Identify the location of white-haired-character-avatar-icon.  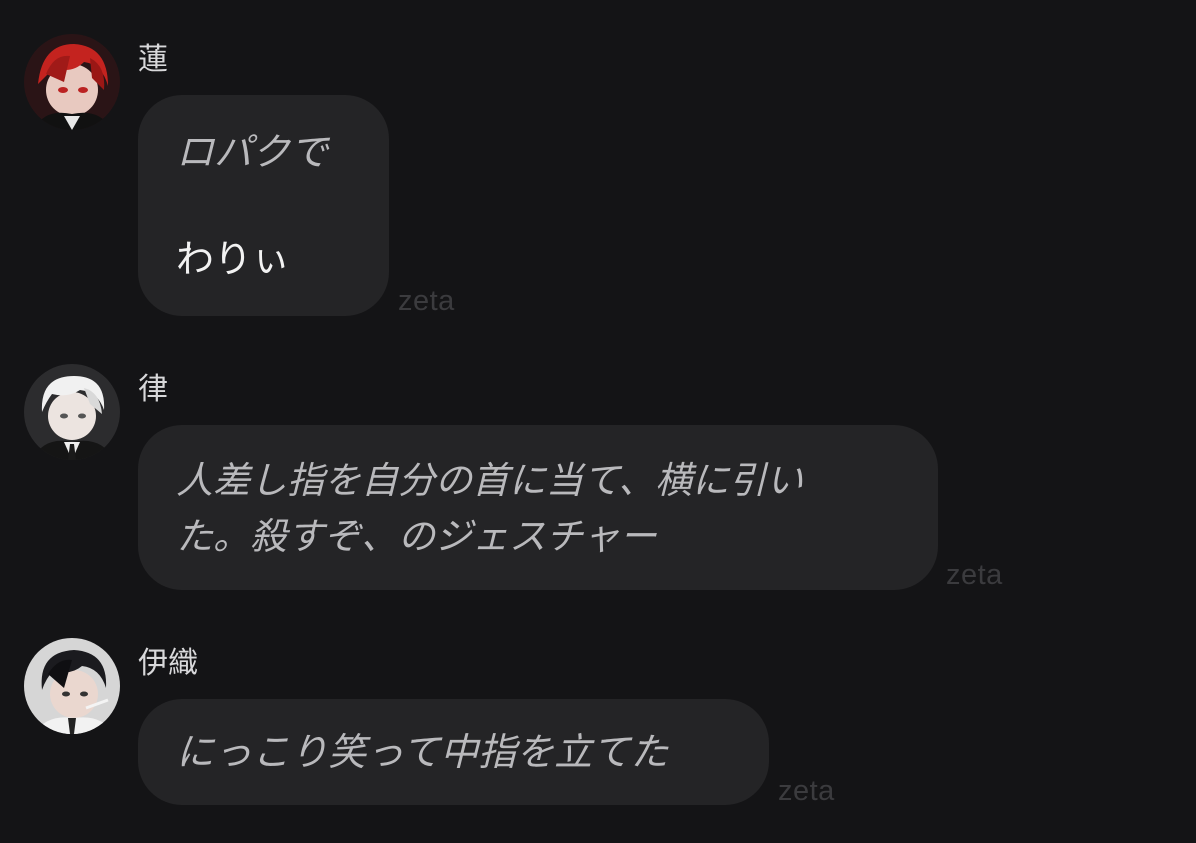
(72, 412).